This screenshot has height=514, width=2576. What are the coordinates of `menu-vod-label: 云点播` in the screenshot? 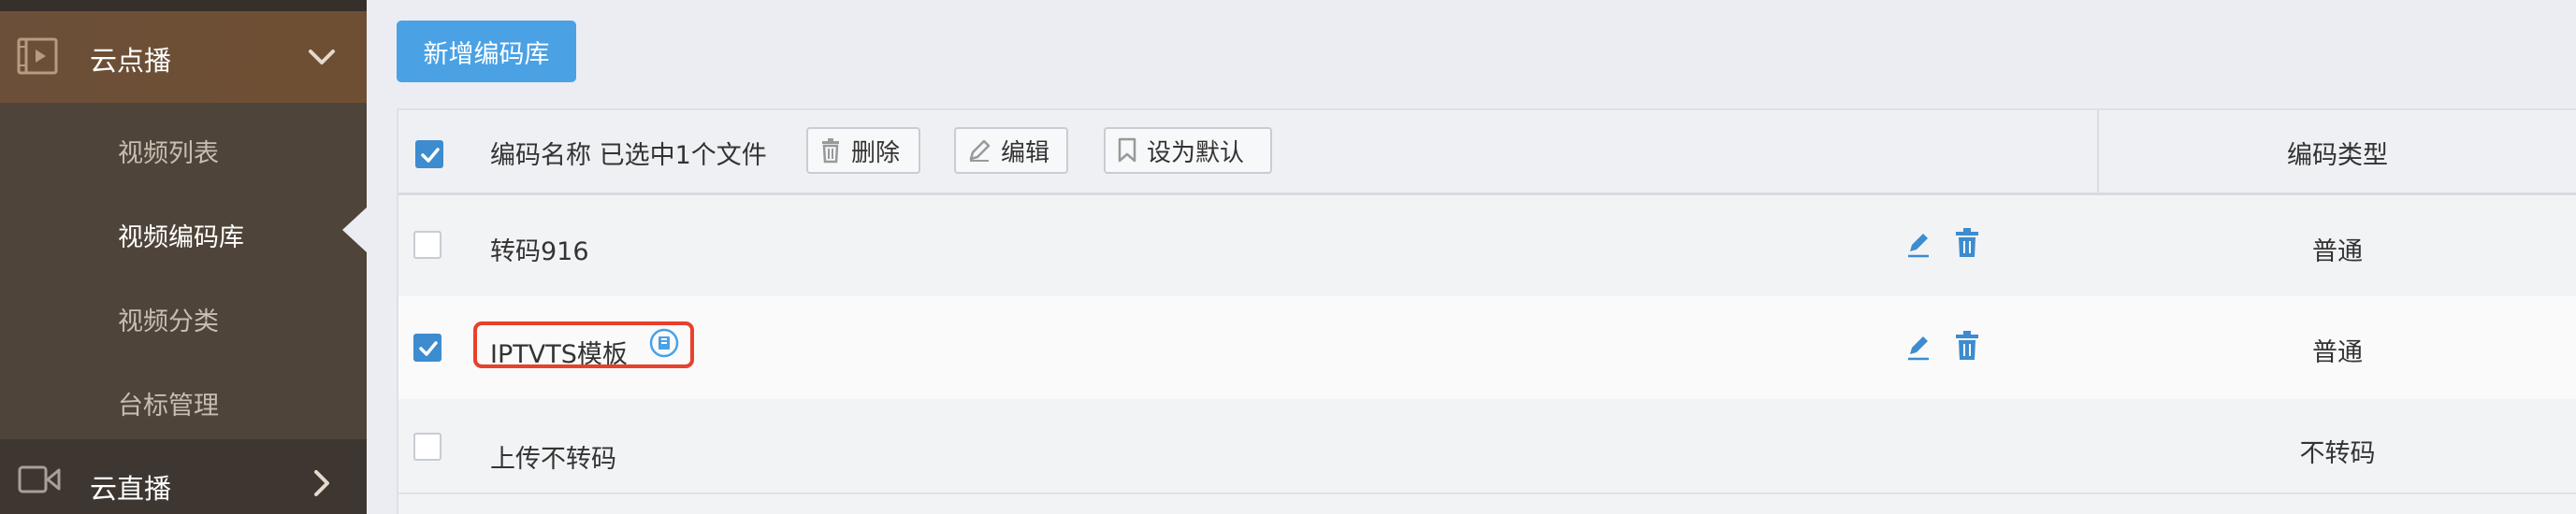 It's located at (131, 61).